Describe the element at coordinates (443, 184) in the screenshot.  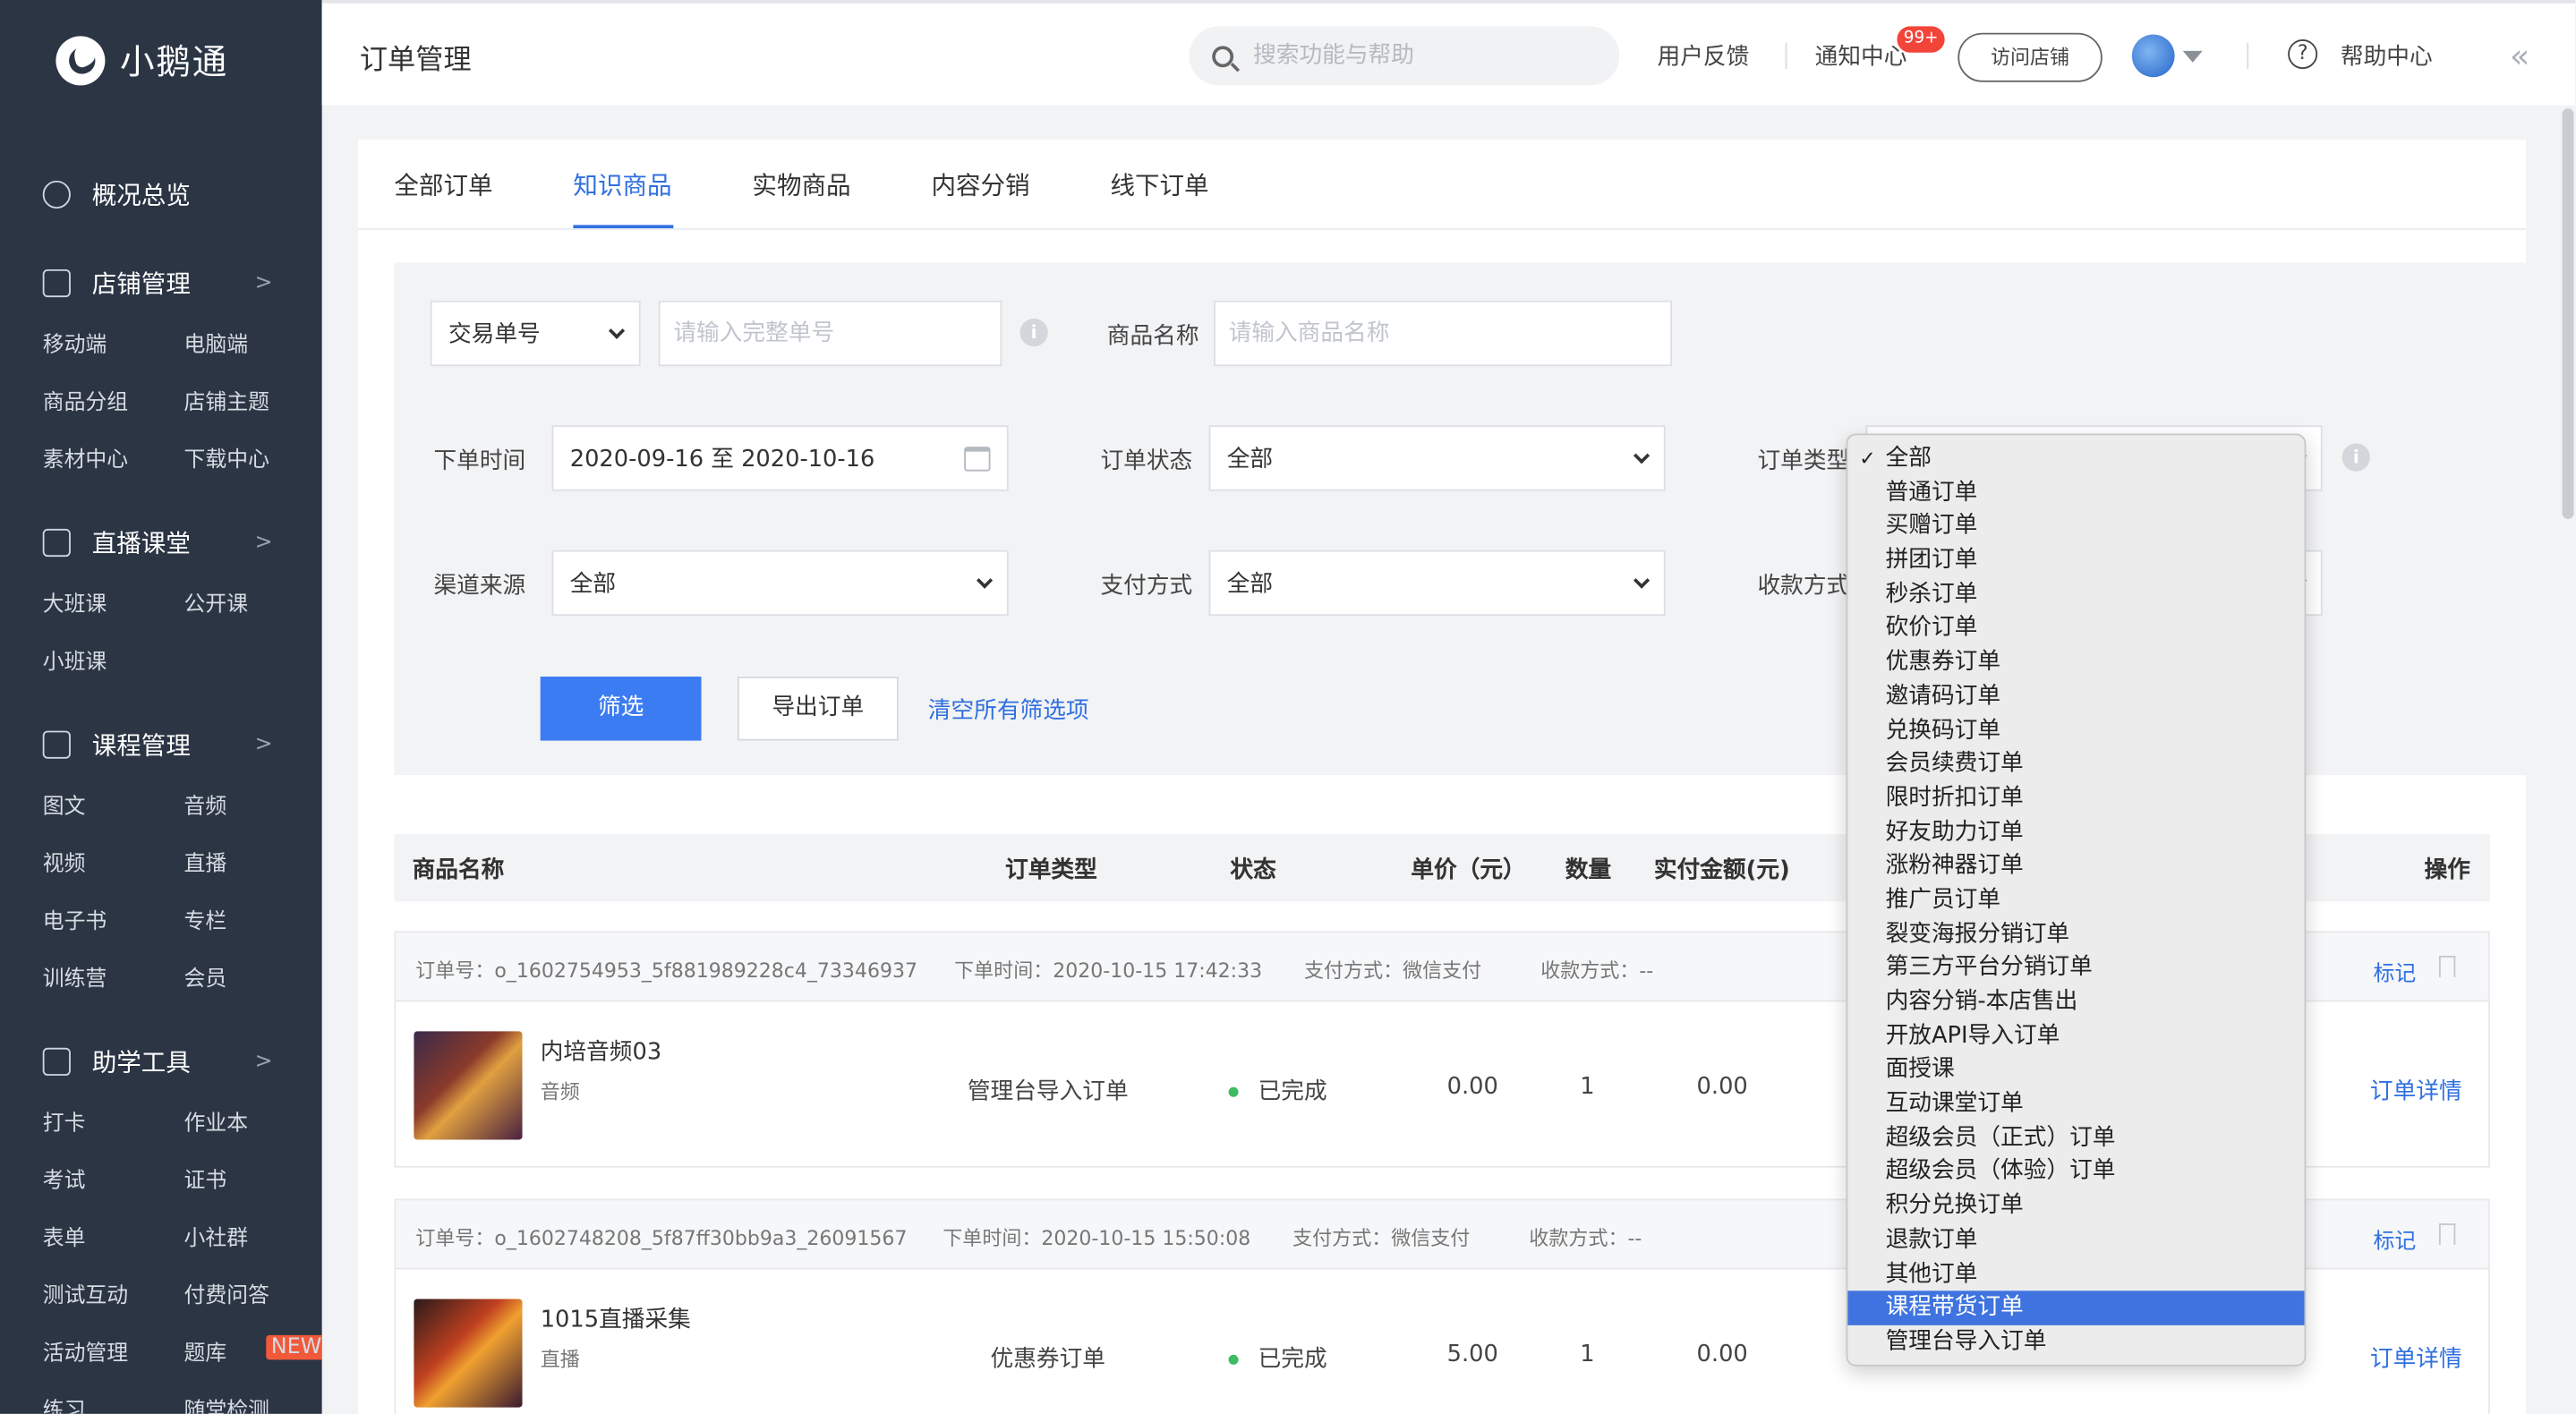
I see `tab-all-orders: 全部订单` at that location.